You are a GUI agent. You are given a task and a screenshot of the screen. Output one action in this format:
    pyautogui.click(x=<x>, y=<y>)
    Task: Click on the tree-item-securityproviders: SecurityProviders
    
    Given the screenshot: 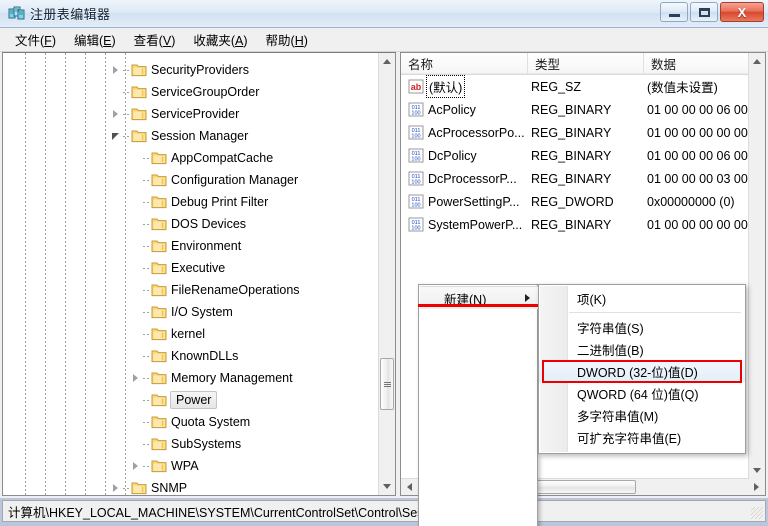 What is the action you would take?
    pyautogui.click(x=181, y=70)
    